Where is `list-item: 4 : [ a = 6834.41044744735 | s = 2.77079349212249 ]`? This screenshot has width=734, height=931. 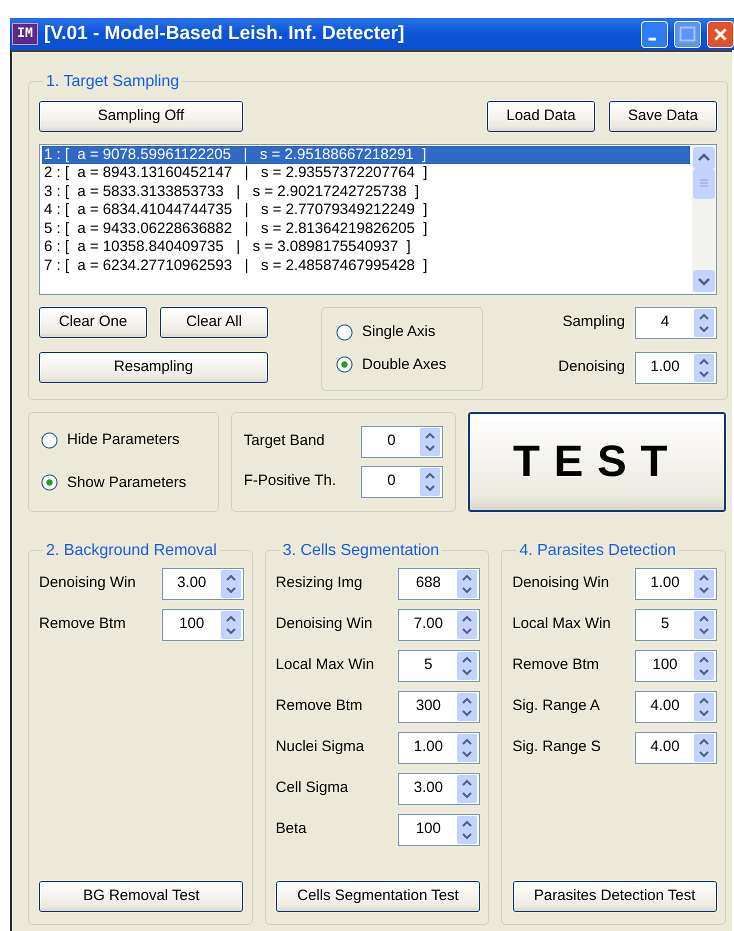 list-item: 4 : [ a = 6834.41044744735 | s = 2.77079349212249 ] is located at coordinates (366, 210).